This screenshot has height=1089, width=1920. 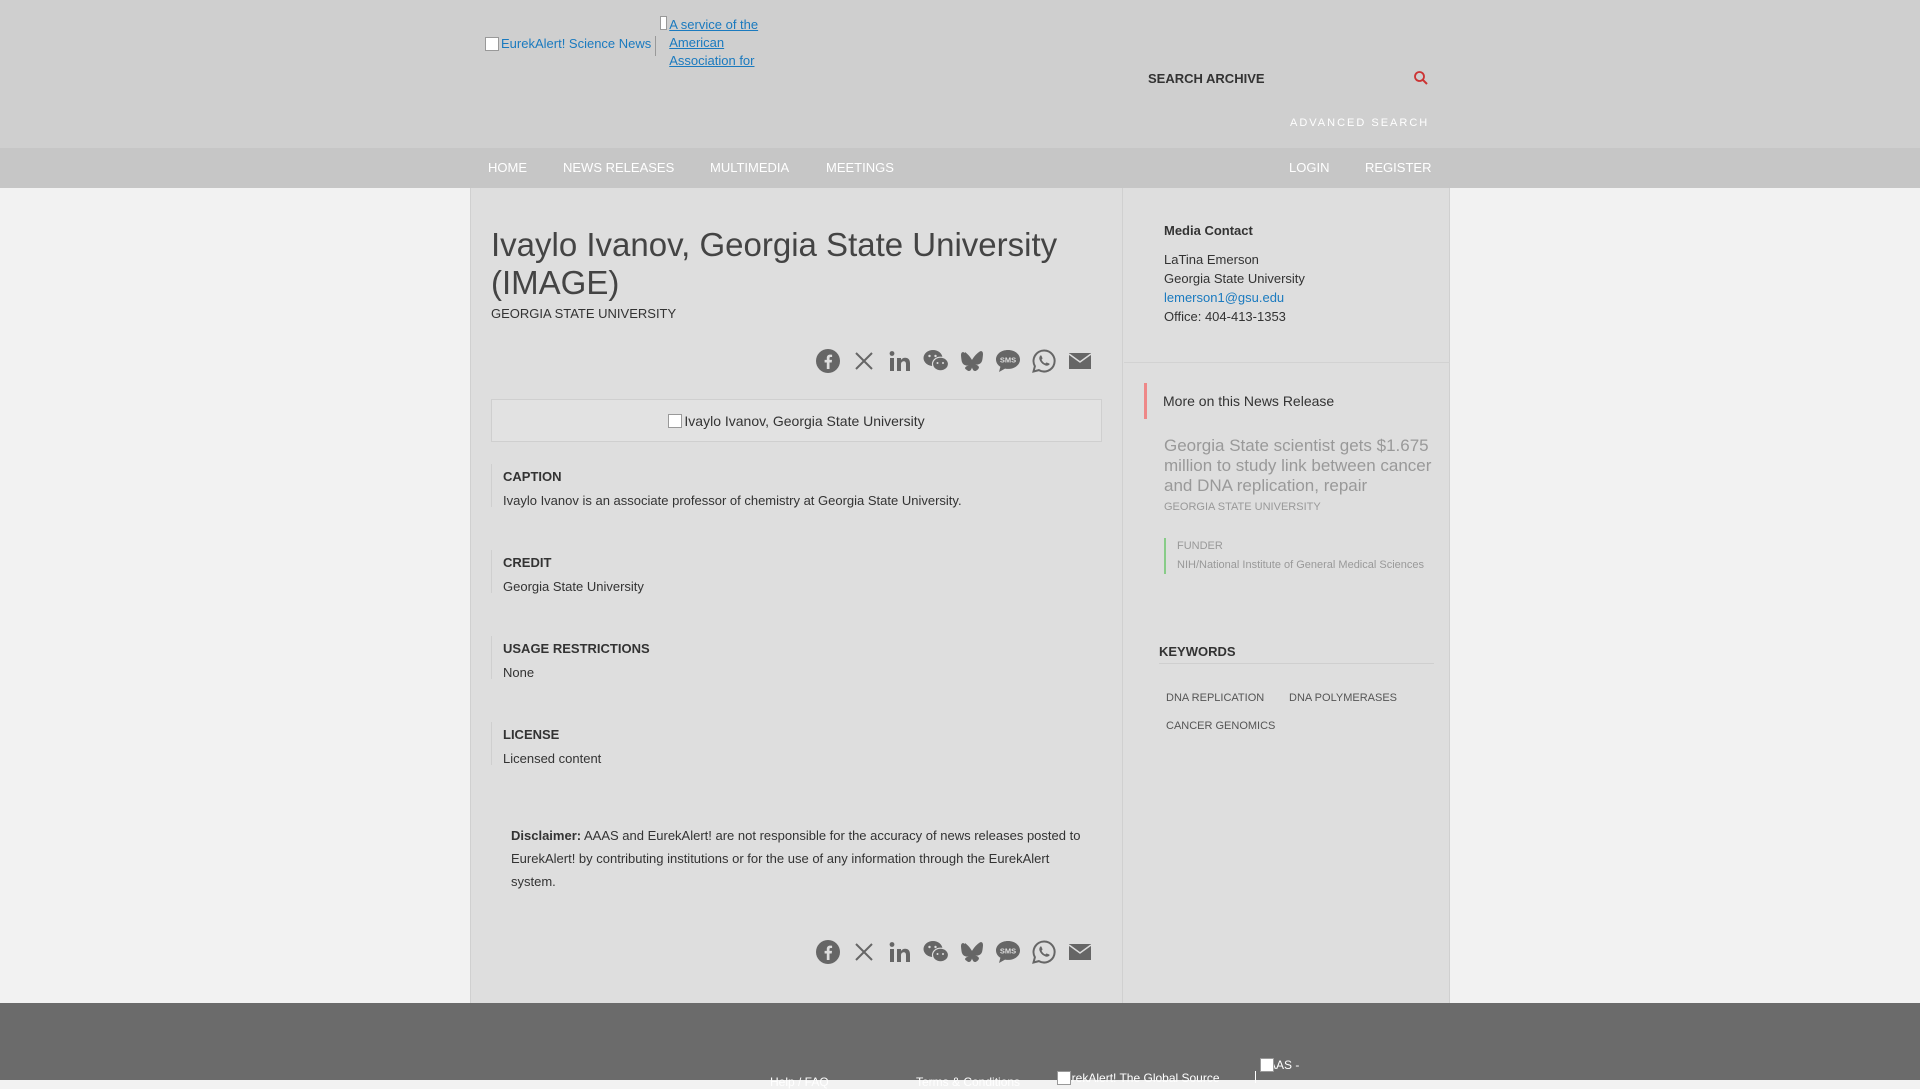 What do you see at coordinates (860, 167) in the screenshot?
I see `nav-meetings: MEETINGS` at bounding box center [860, 167].